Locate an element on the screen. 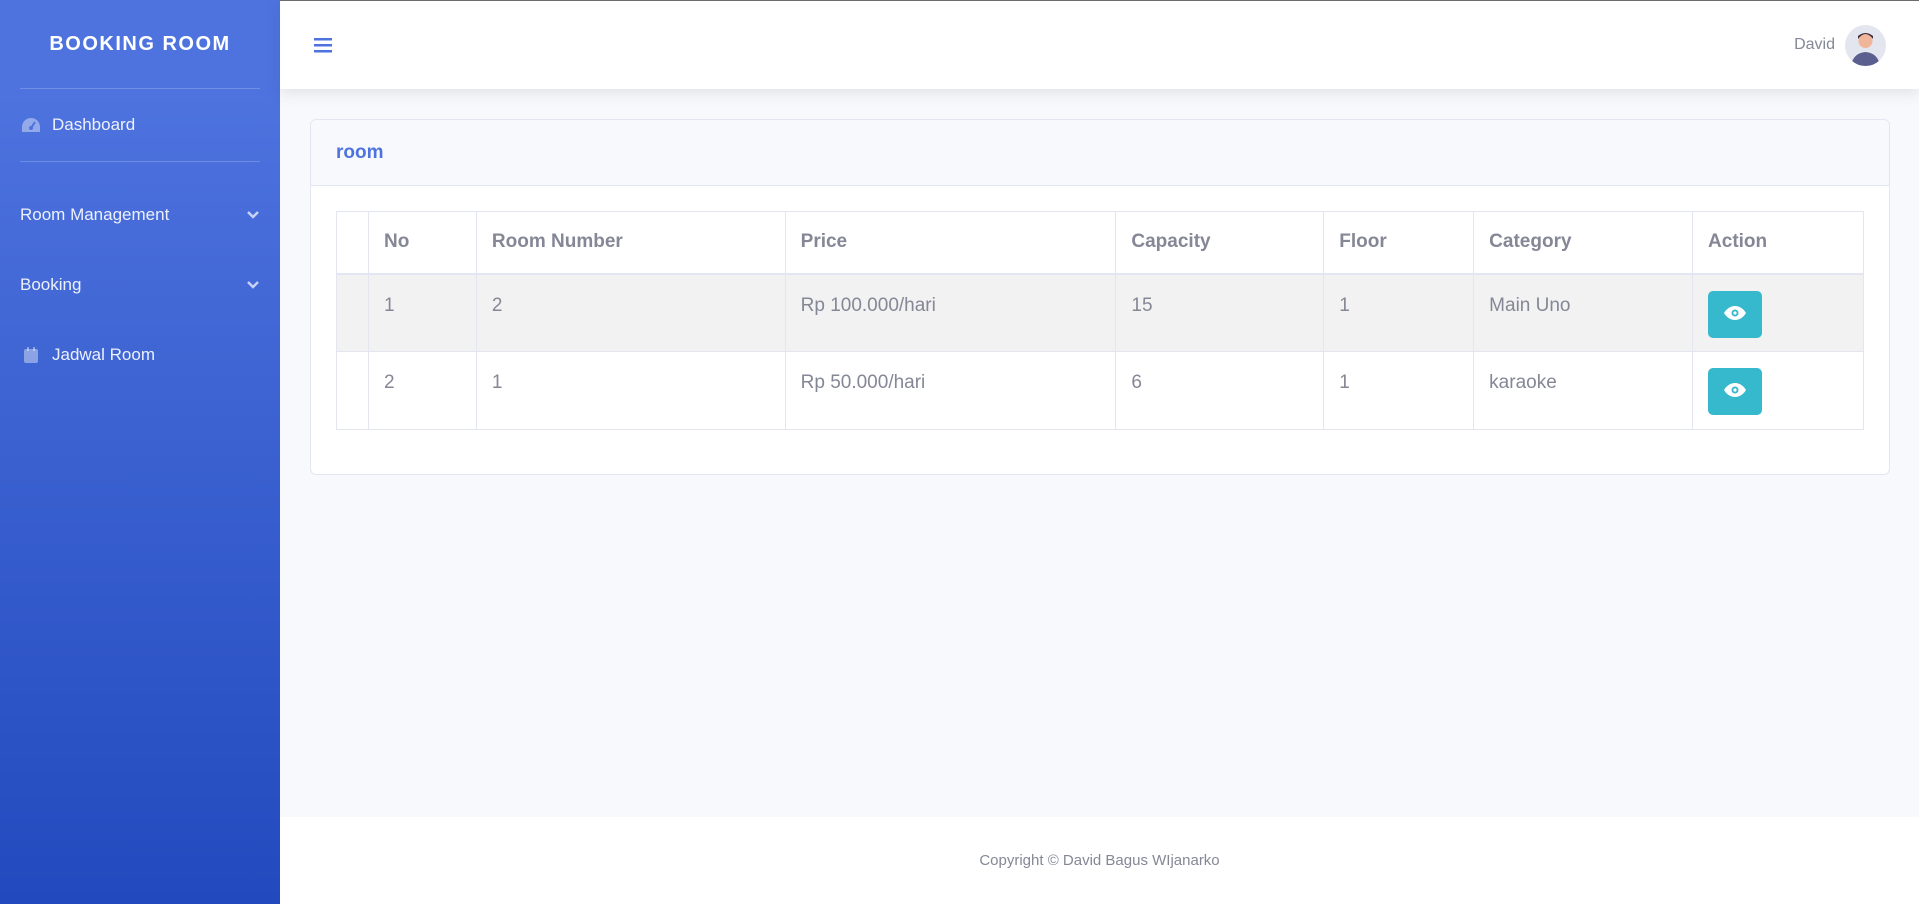 The height and width of the screenshot is (904, 1919). table-header-cell: Capacity is located at coordinates (1220, 243).